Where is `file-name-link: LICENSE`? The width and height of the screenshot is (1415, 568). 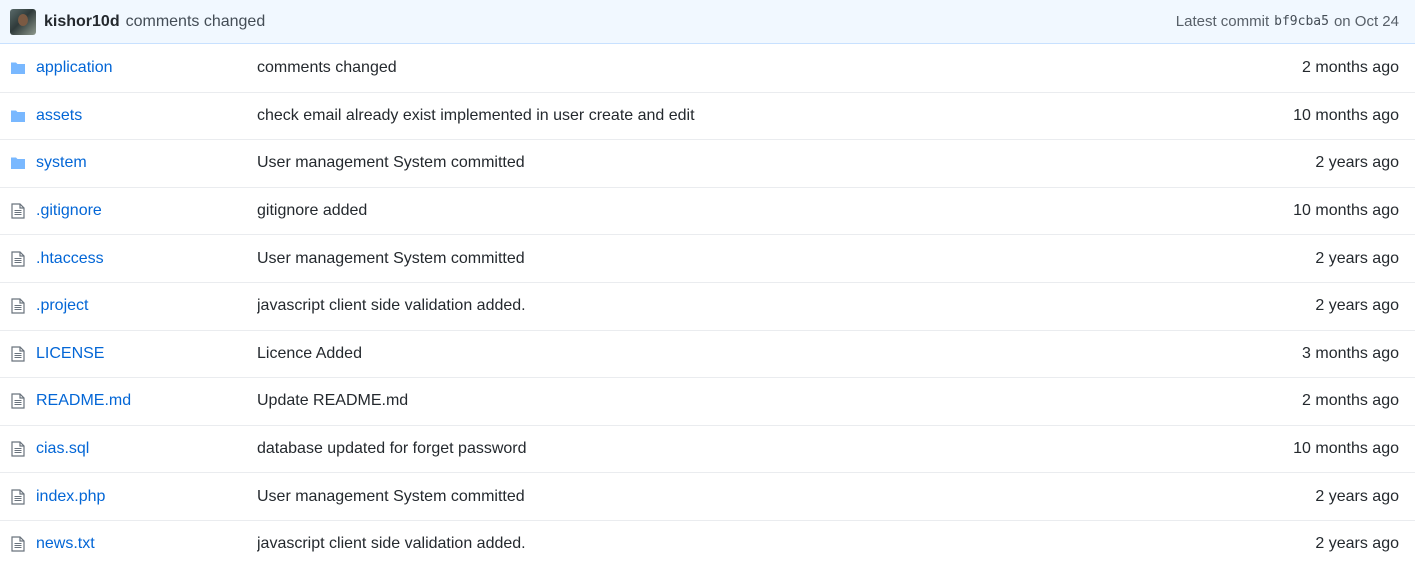
file-name-link: LICENSE is located at coordinates (146, 354).